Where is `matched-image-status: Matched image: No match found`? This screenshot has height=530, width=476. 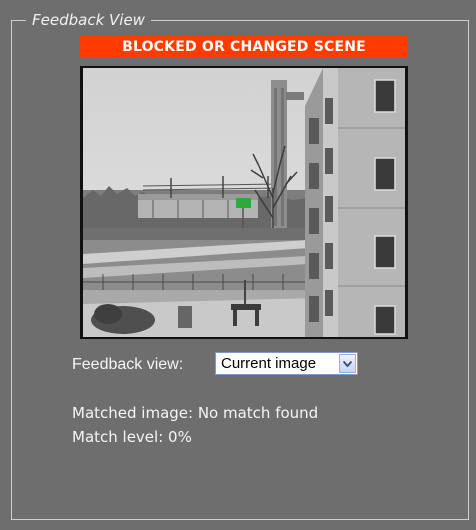
matched-image-status: Matched image: No match found is located at coordinates (195, 413).